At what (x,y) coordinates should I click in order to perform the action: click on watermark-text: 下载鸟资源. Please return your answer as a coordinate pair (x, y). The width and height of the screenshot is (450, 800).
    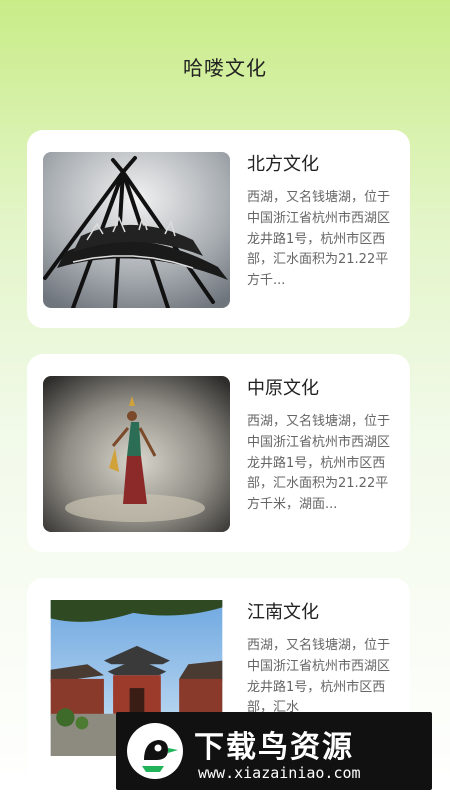
    Looking at the image, I should click on (274, 747).